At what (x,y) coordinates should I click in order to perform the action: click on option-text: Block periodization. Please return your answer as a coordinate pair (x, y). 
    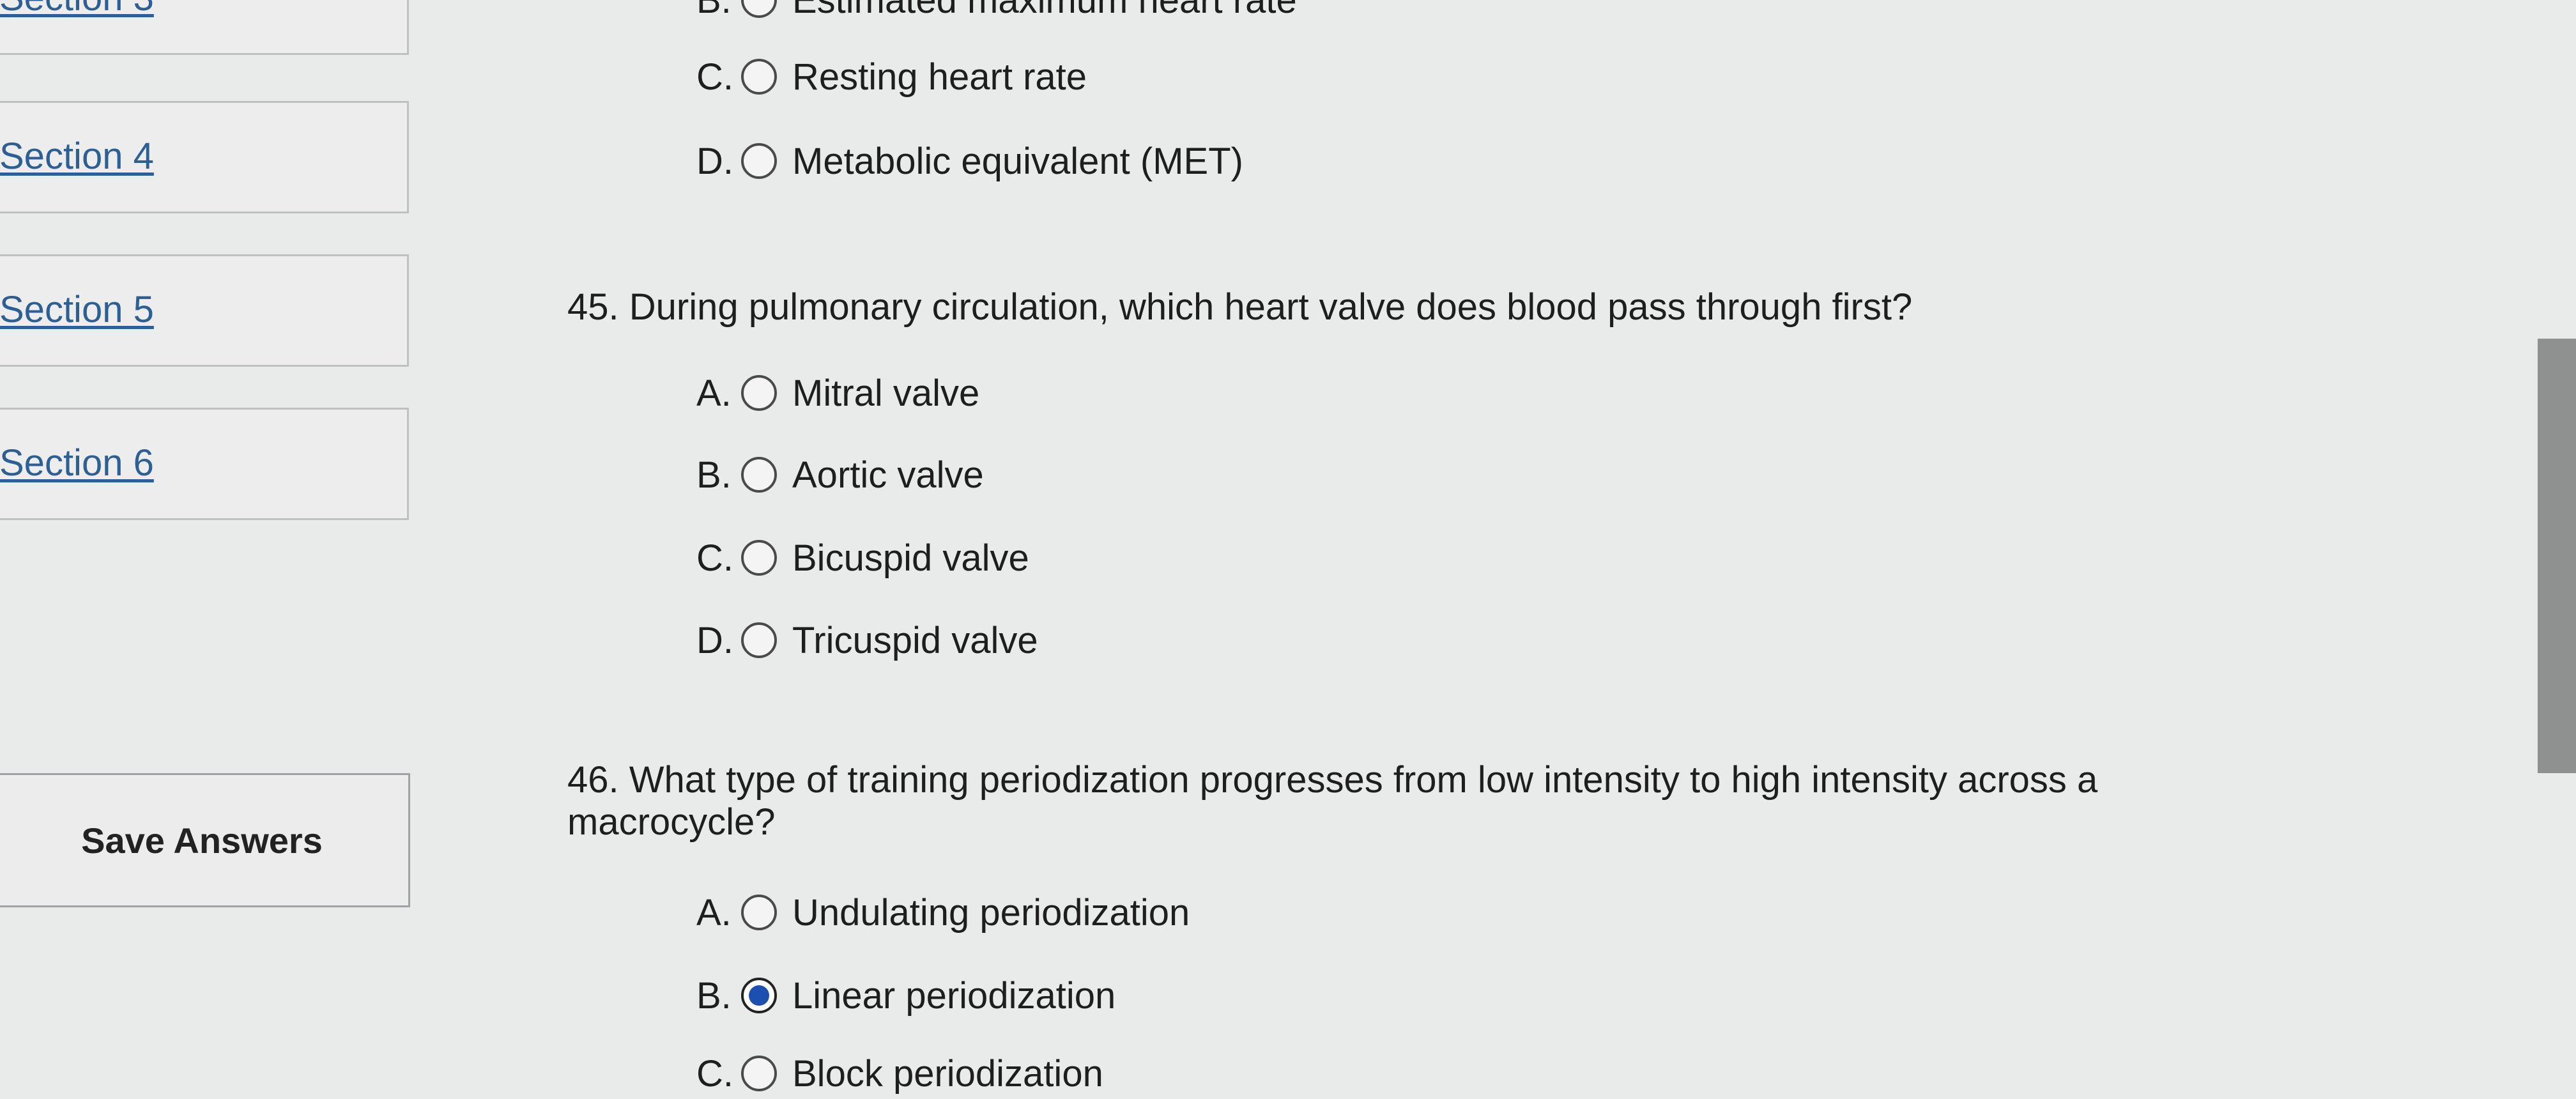
    Looking at the image, I should click on (947, 1073).